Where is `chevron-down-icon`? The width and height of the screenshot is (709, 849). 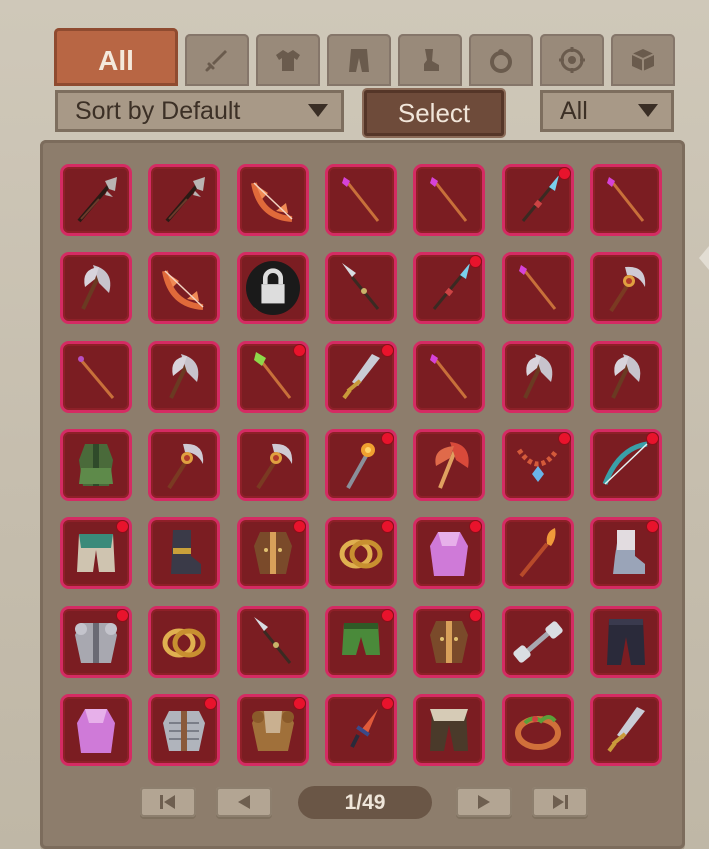 chevron-down-icon is located at coordinates (318, 110).